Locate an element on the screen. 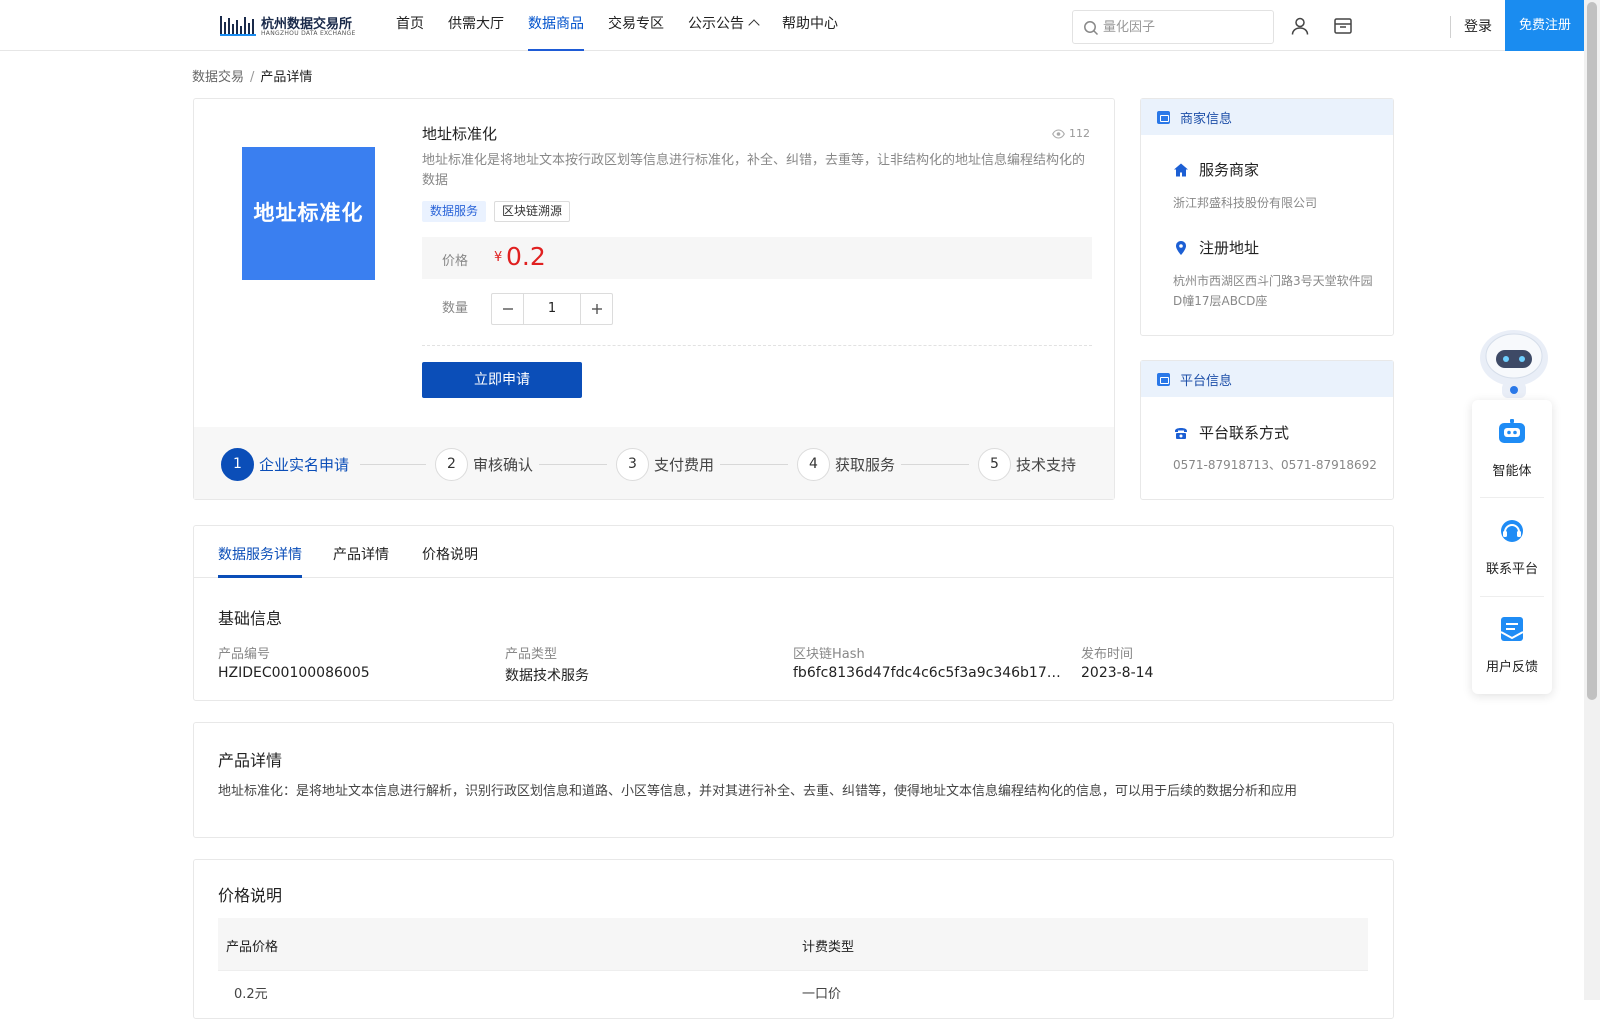 The height and width of the screenshot is (1019, 1600). price-value: 0.2 is located at coordinates (526, 256).